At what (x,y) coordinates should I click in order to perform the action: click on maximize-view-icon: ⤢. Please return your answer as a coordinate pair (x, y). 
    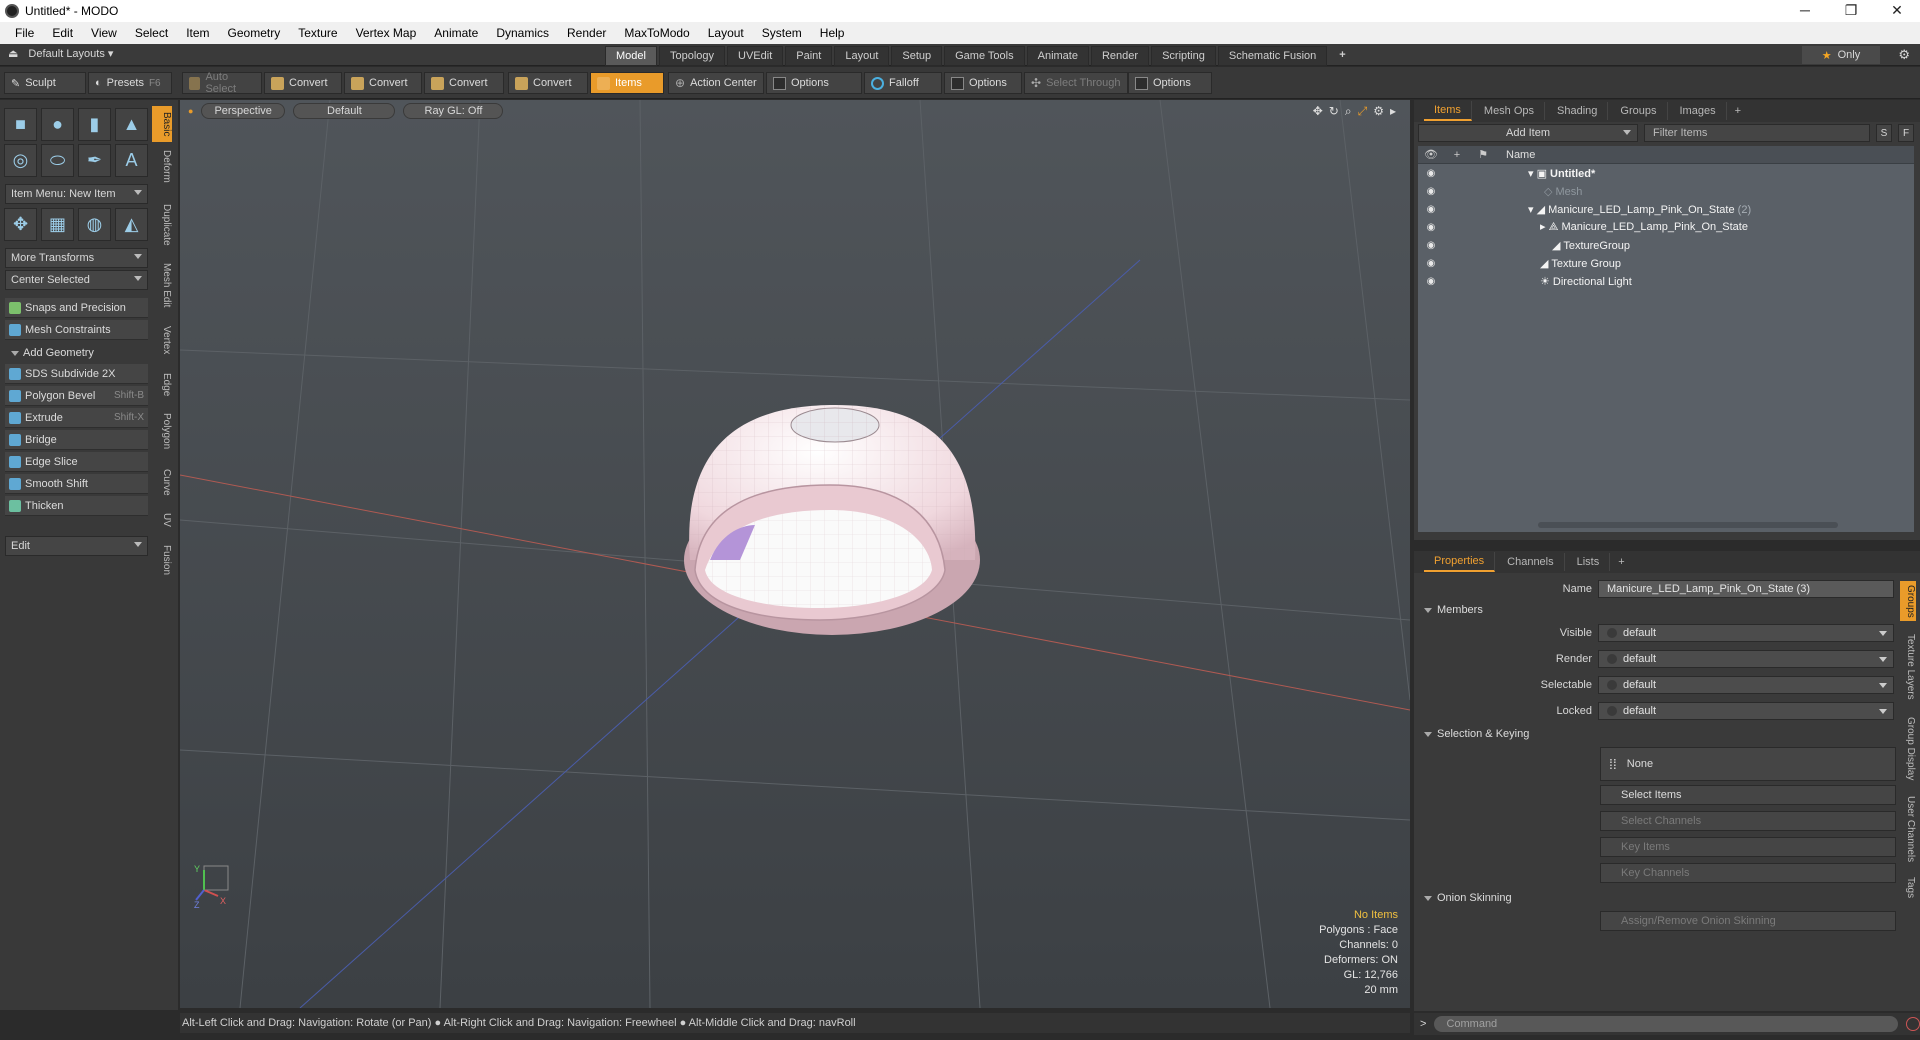
    Looking at the image, I should click on (1363, 111).